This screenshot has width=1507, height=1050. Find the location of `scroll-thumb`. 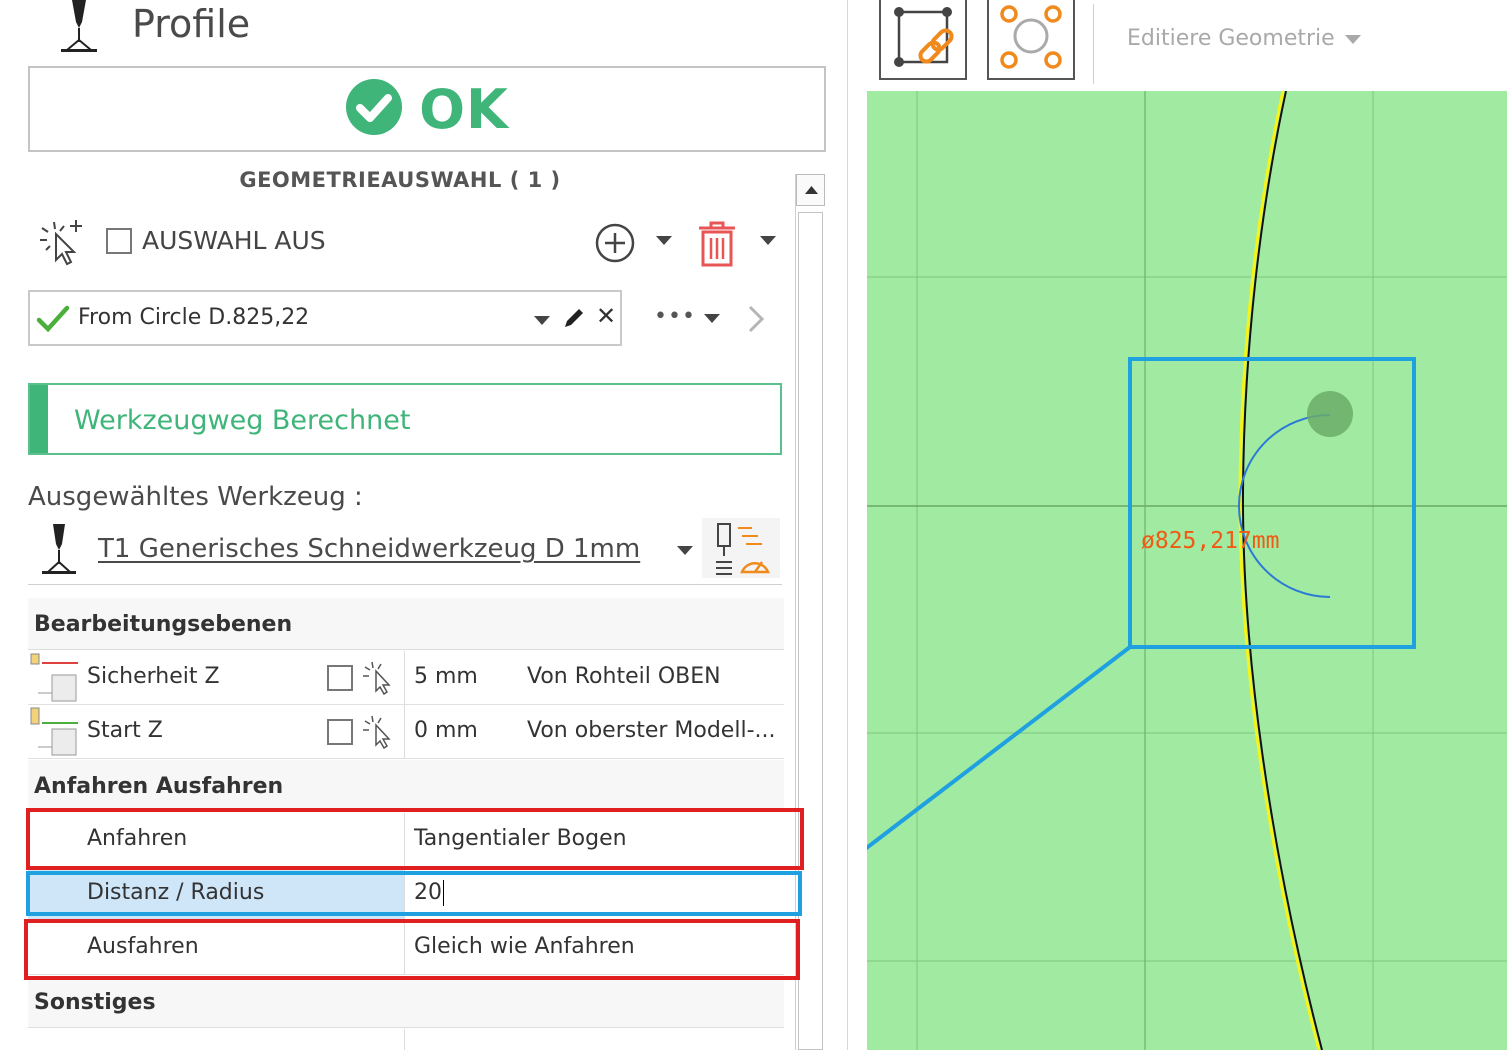

scroll-thumb is located at coordinates (810, 631).